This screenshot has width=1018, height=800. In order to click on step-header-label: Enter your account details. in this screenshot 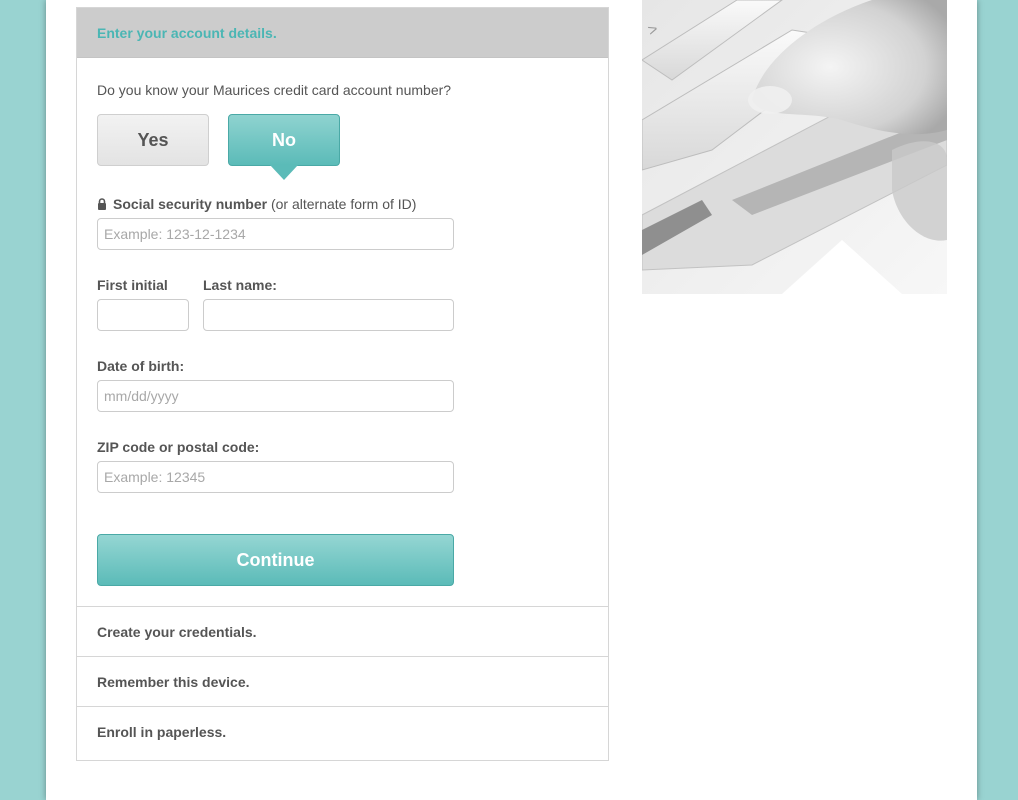, I will do `click(187, 32)`.